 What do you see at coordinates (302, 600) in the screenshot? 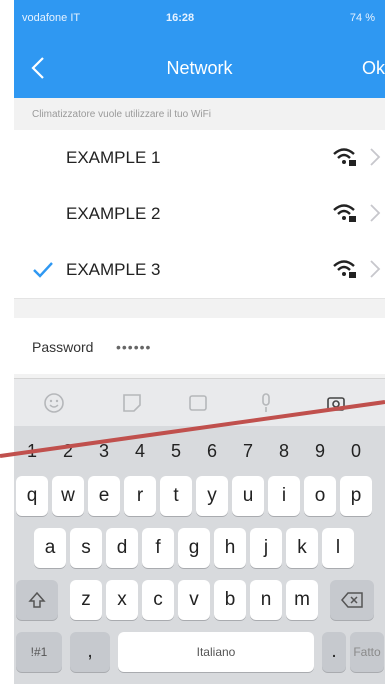
I see `key-m: m` at bounding box center [302, 600].